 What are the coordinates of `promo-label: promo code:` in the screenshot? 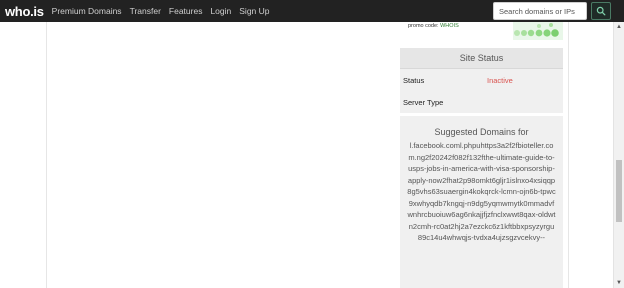 It's located at (423, 26).